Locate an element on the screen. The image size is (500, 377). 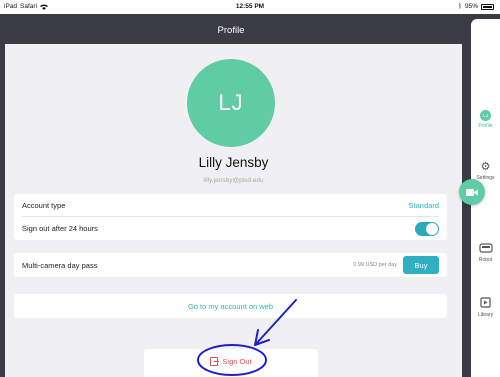
camera-button is located at coordinates (472, 192).